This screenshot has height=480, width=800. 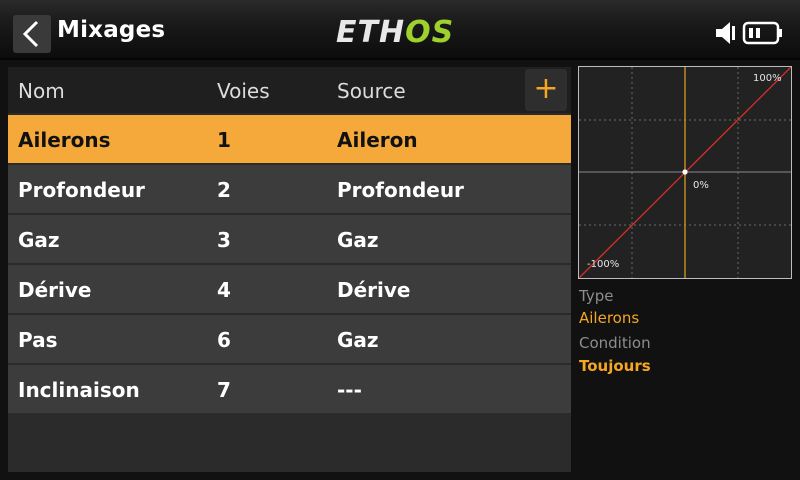 What do you see at coordinates (603, 264) in the screenshot?
I see `graph-label-min: -100%` at bounding box center [603, 264].